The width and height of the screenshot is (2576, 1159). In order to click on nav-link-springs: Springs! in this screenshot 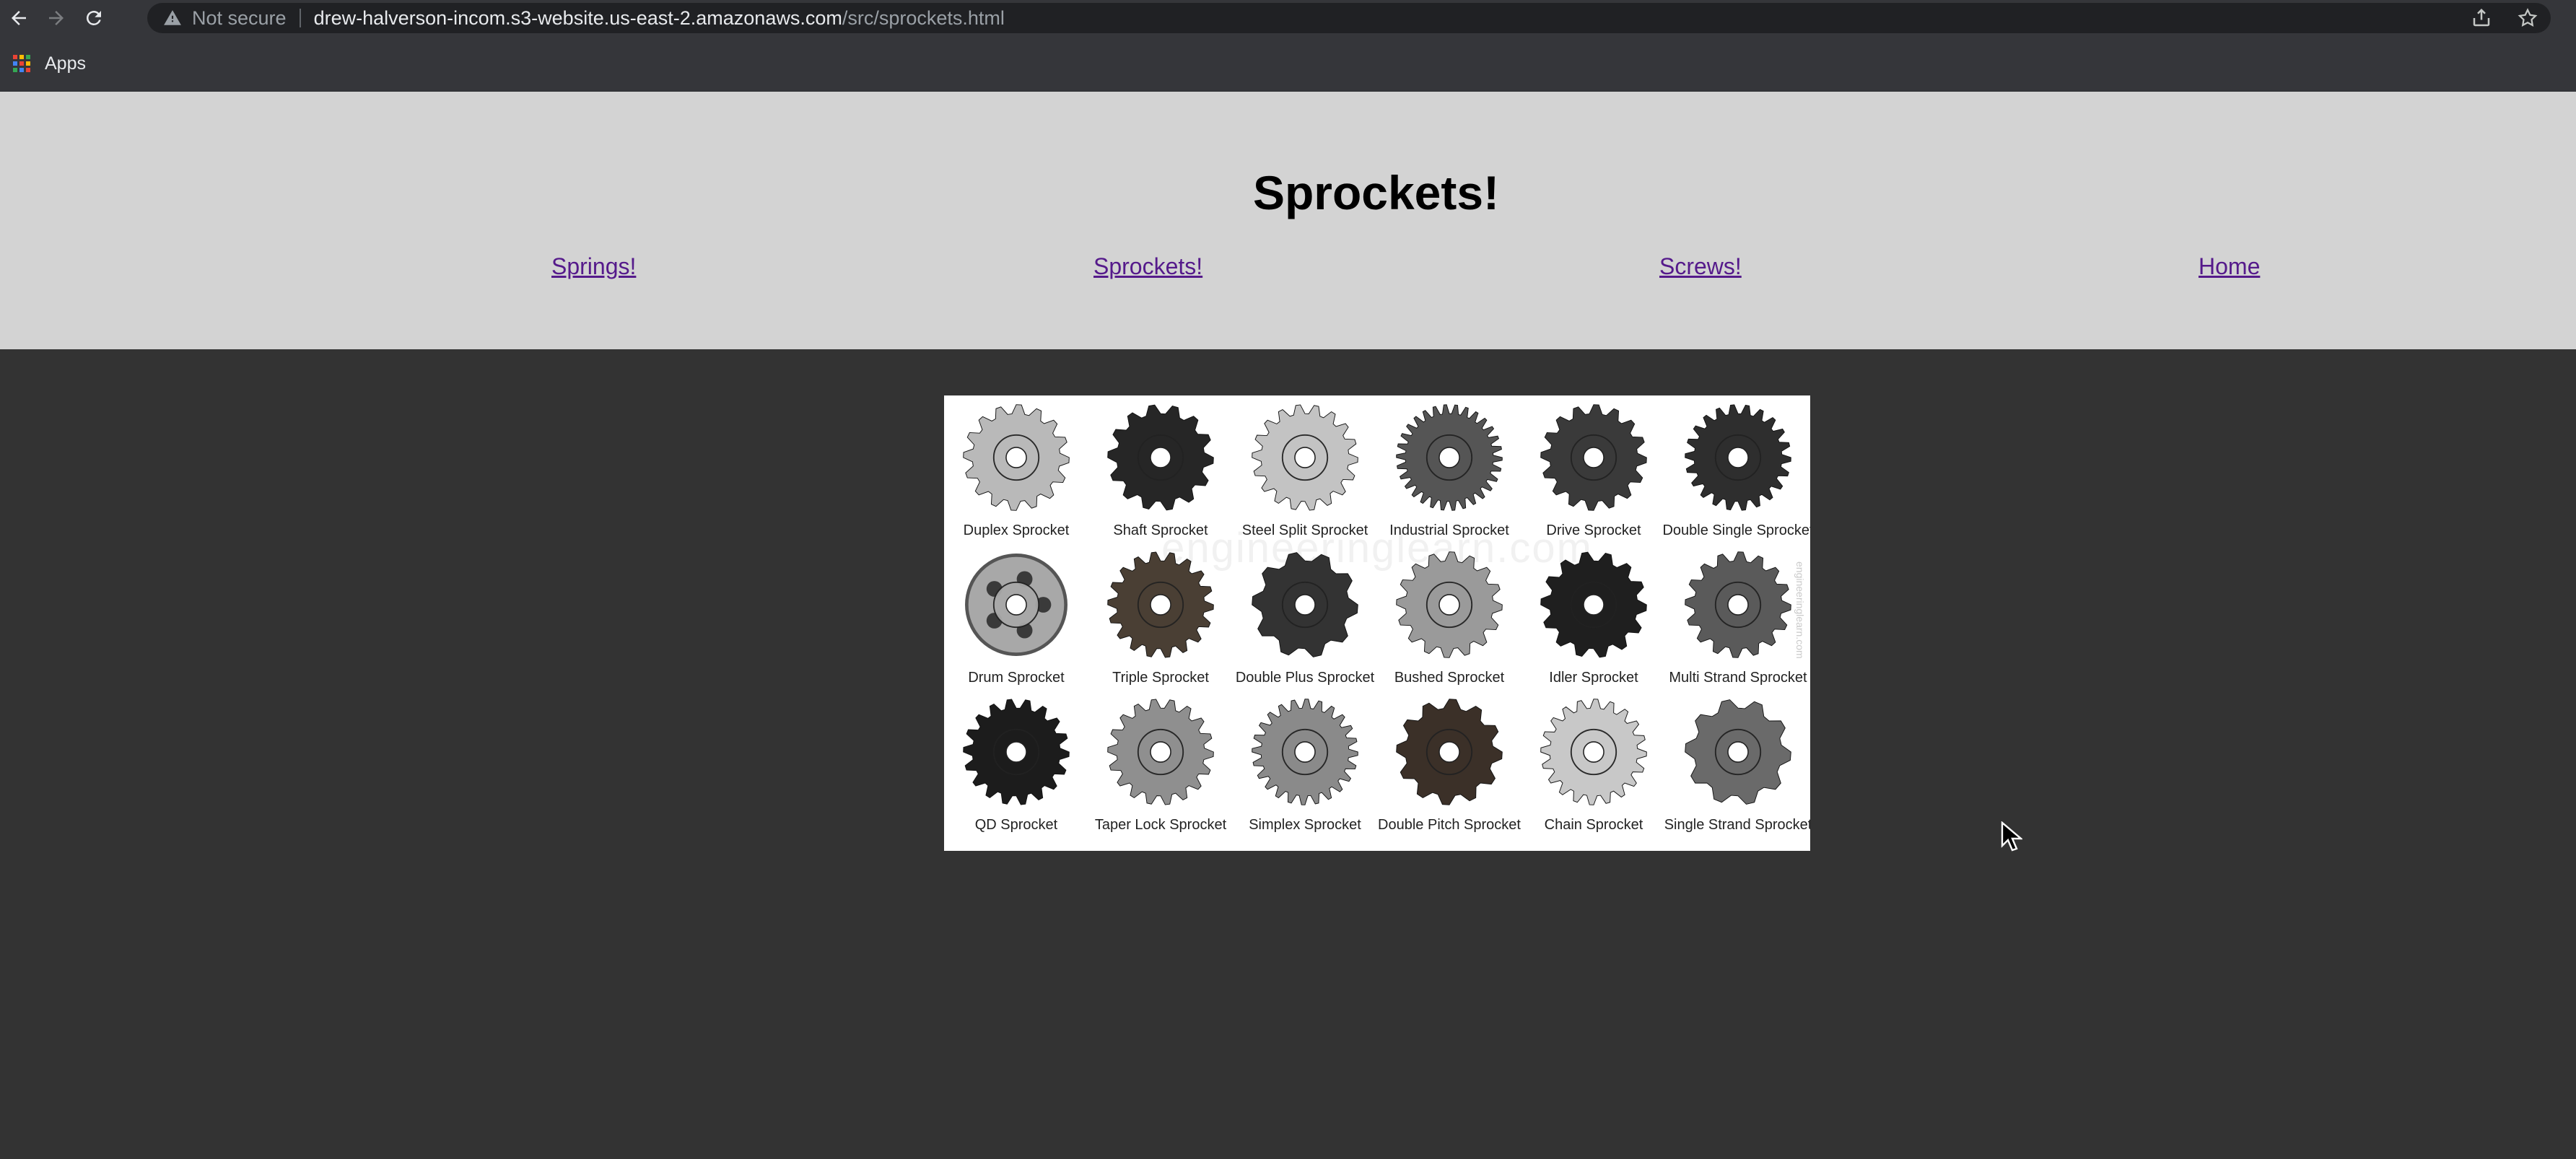, I will do `click(593, 266)`.